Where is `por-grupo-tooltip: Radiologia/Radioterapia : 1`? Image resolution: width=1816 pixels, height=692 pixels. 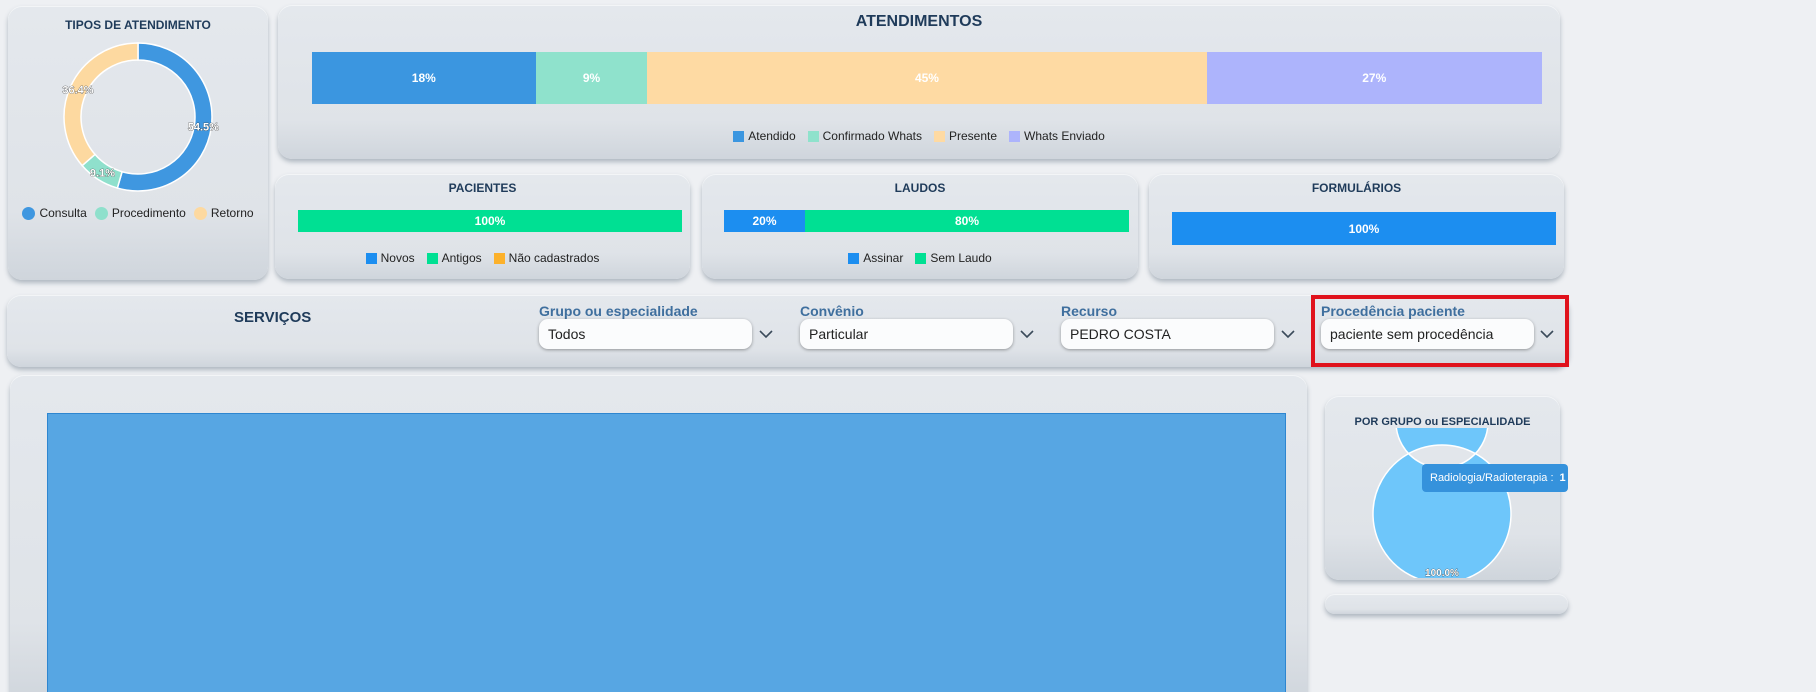
por-grupo-tooltip: Radiologia/Radioterapia : 1 is located at coordinates (1495, 478).